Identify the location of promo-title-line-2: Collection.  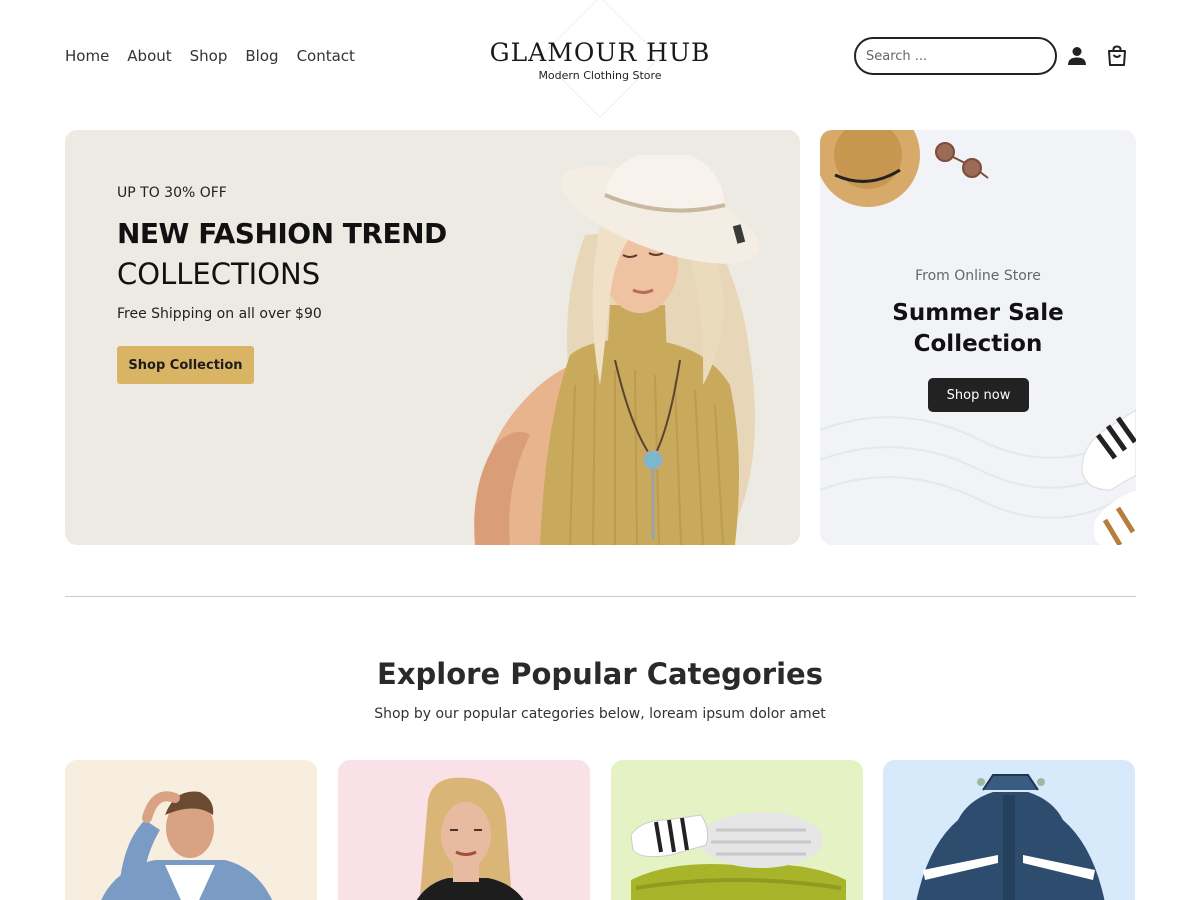
(978, 344).